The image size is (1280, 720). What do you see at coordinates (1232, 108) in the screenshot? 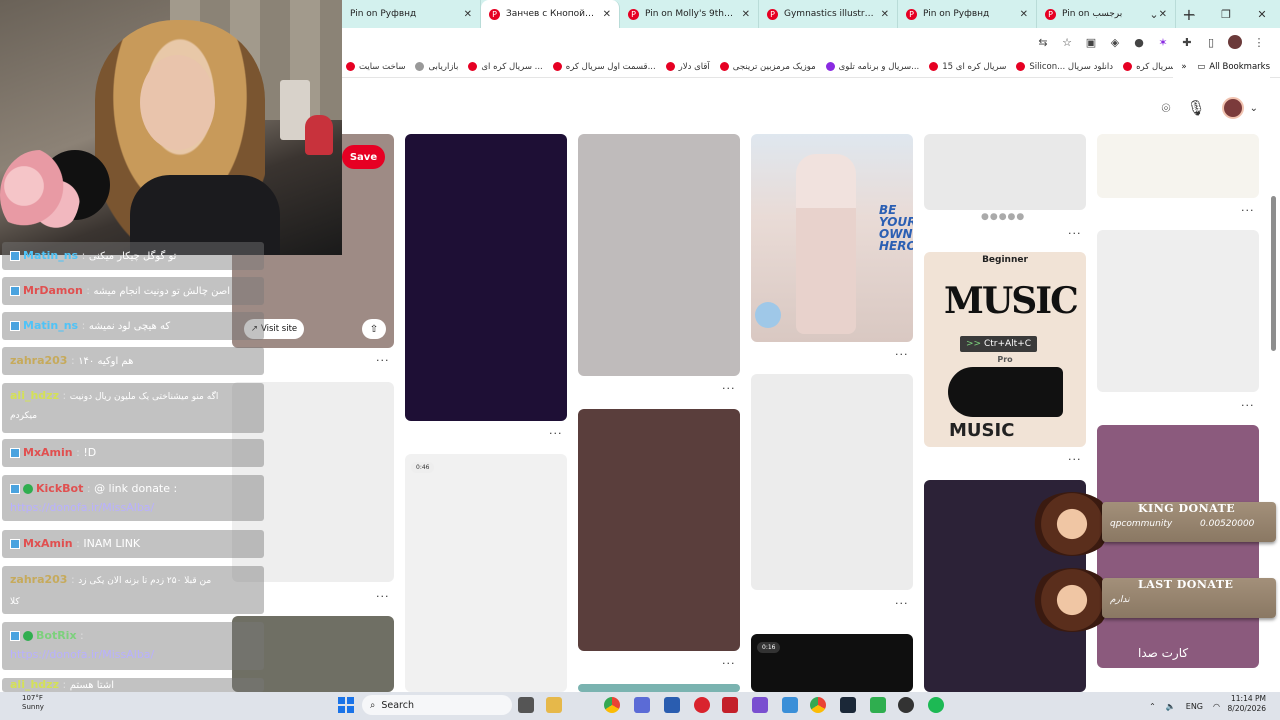
I see `avatar` at bounding box center [1232, 108].